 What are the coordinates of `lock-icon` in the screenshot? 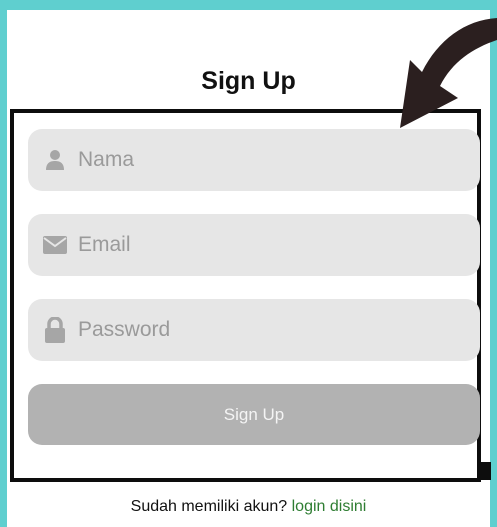 It's located at (55, 330).